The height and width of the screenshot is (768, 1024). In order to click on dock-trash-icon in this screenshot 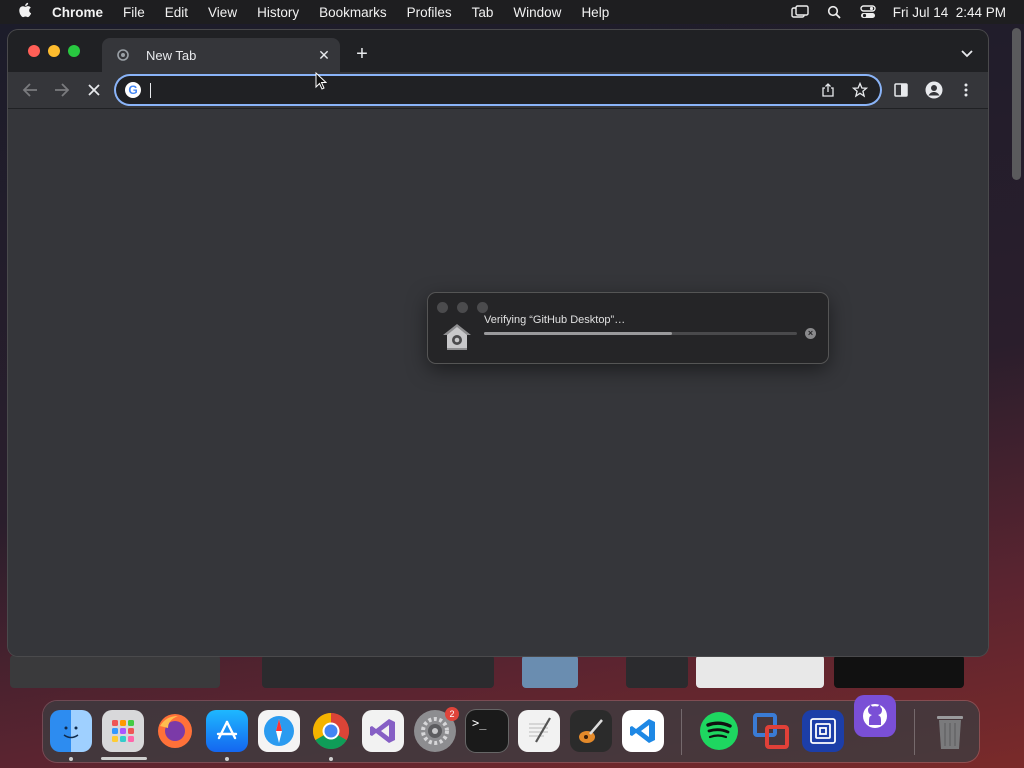, I will do `click(950, 731)`.